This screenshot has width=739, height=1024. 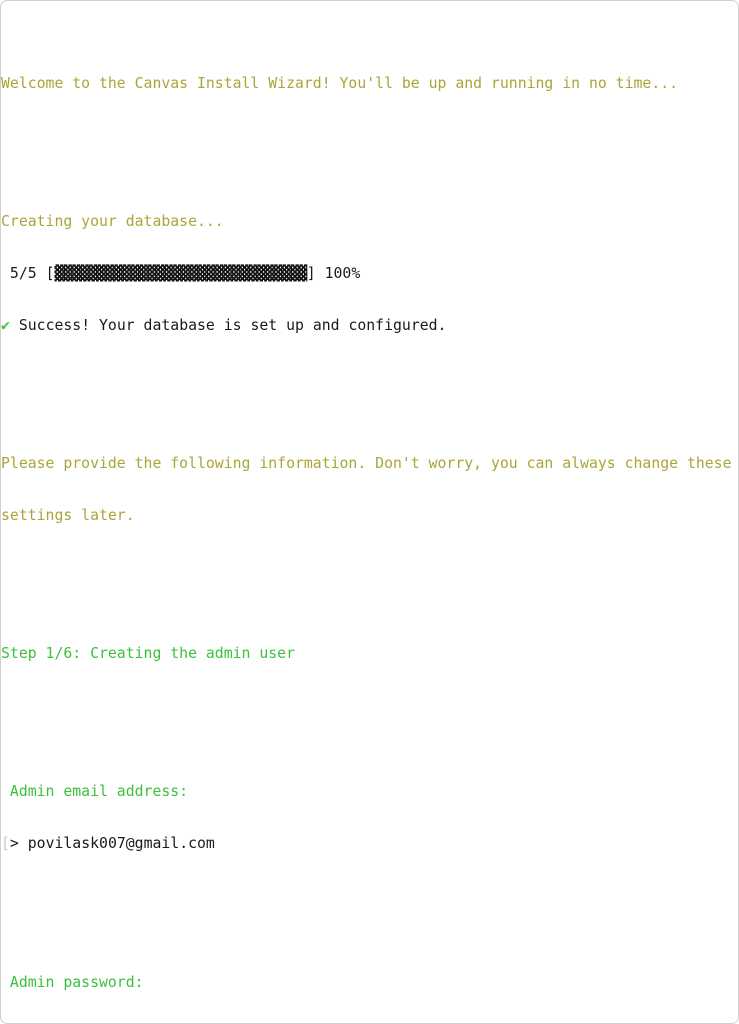 I want to click on progress-percent: 100%, so click(x=342, y=274).